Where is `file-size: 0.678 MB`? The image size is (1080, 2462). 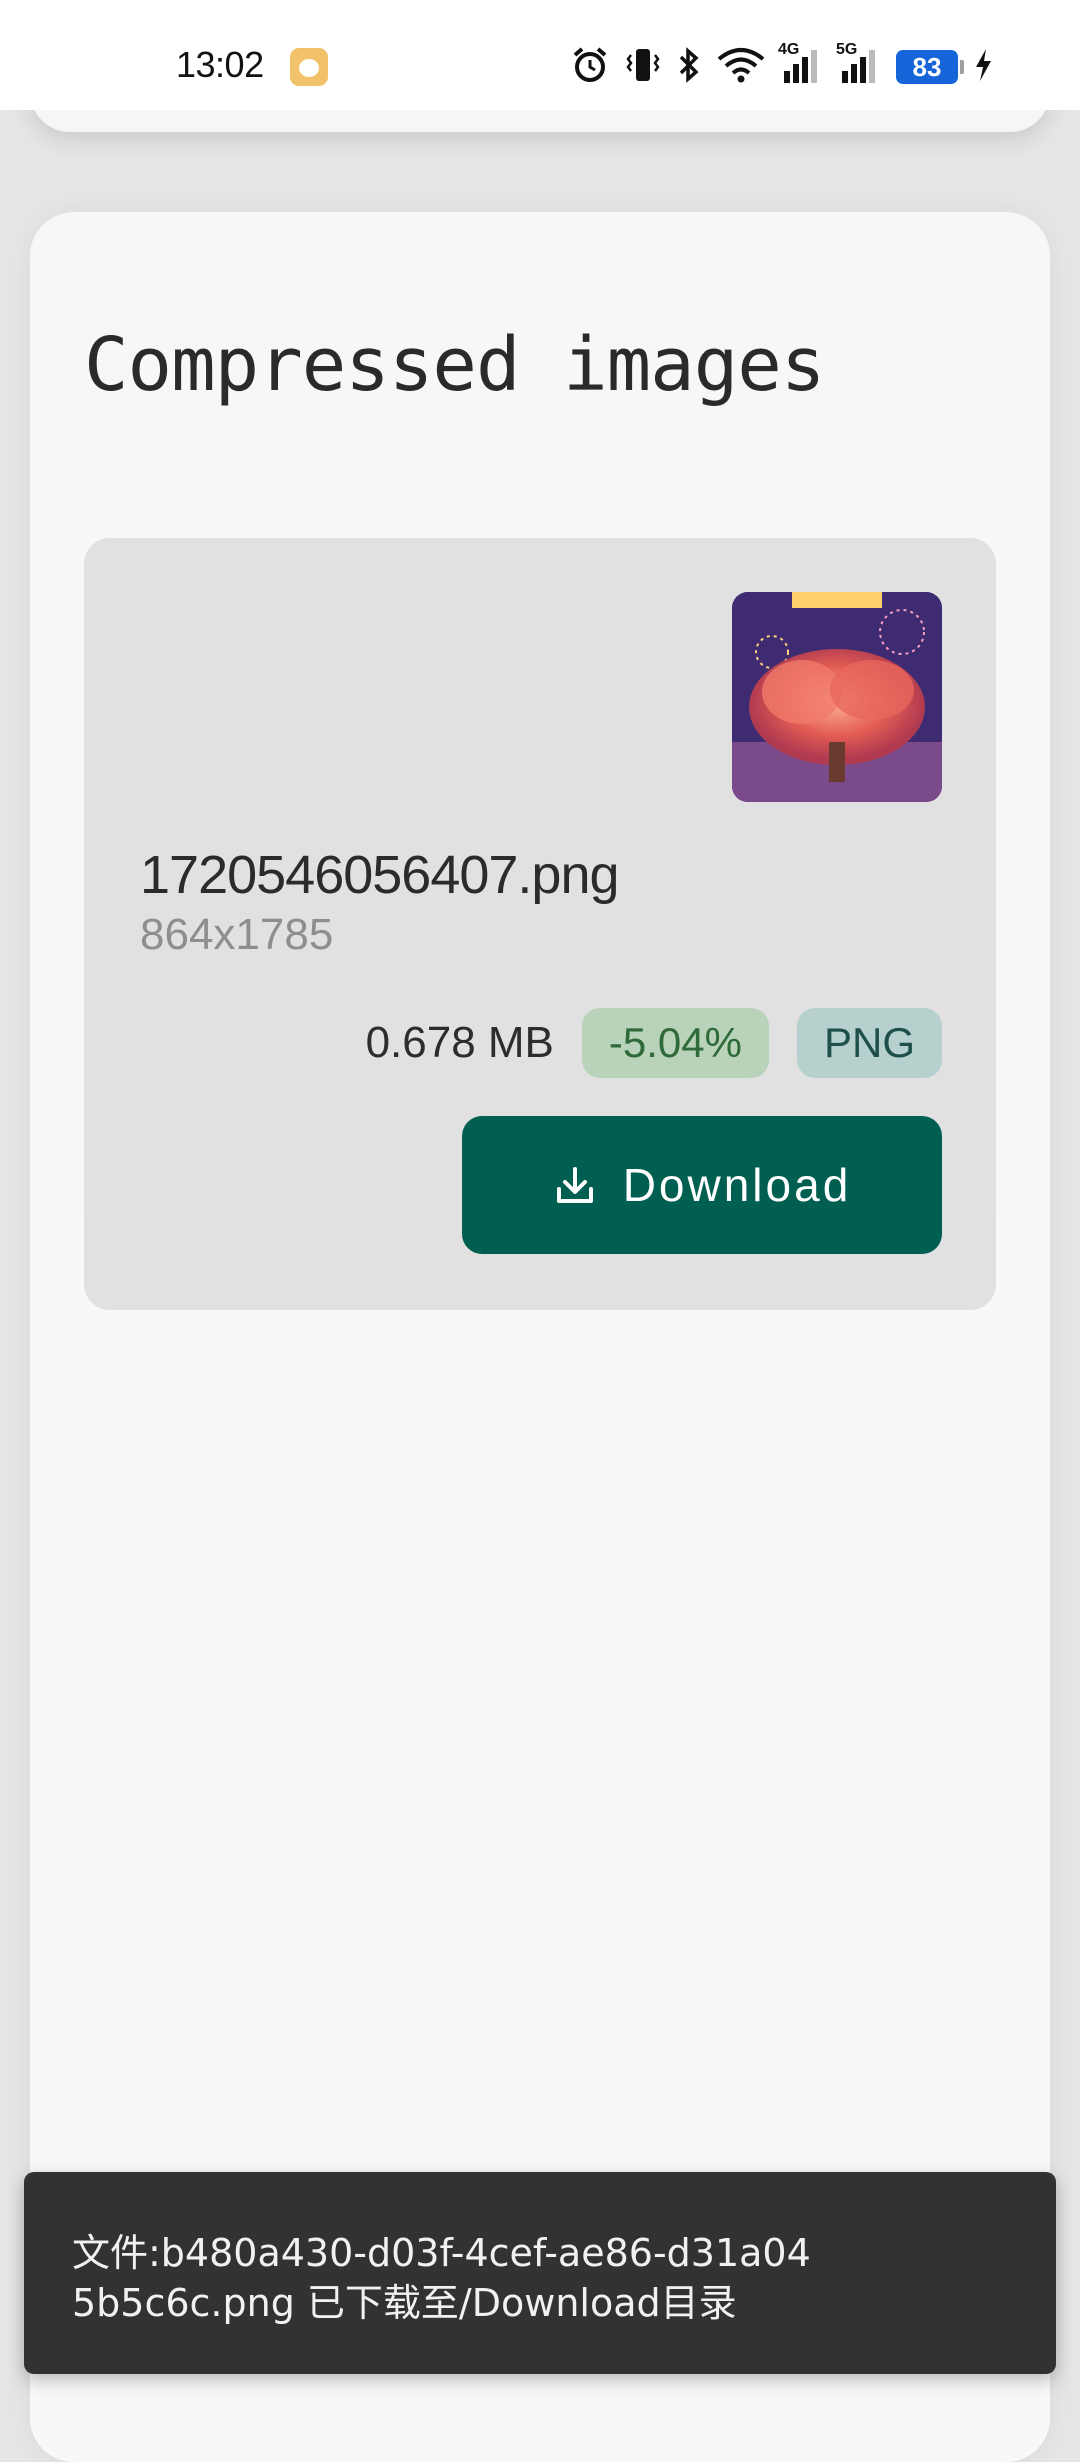
file-size: 0.678 MB is located at coordinates (459, 1042).